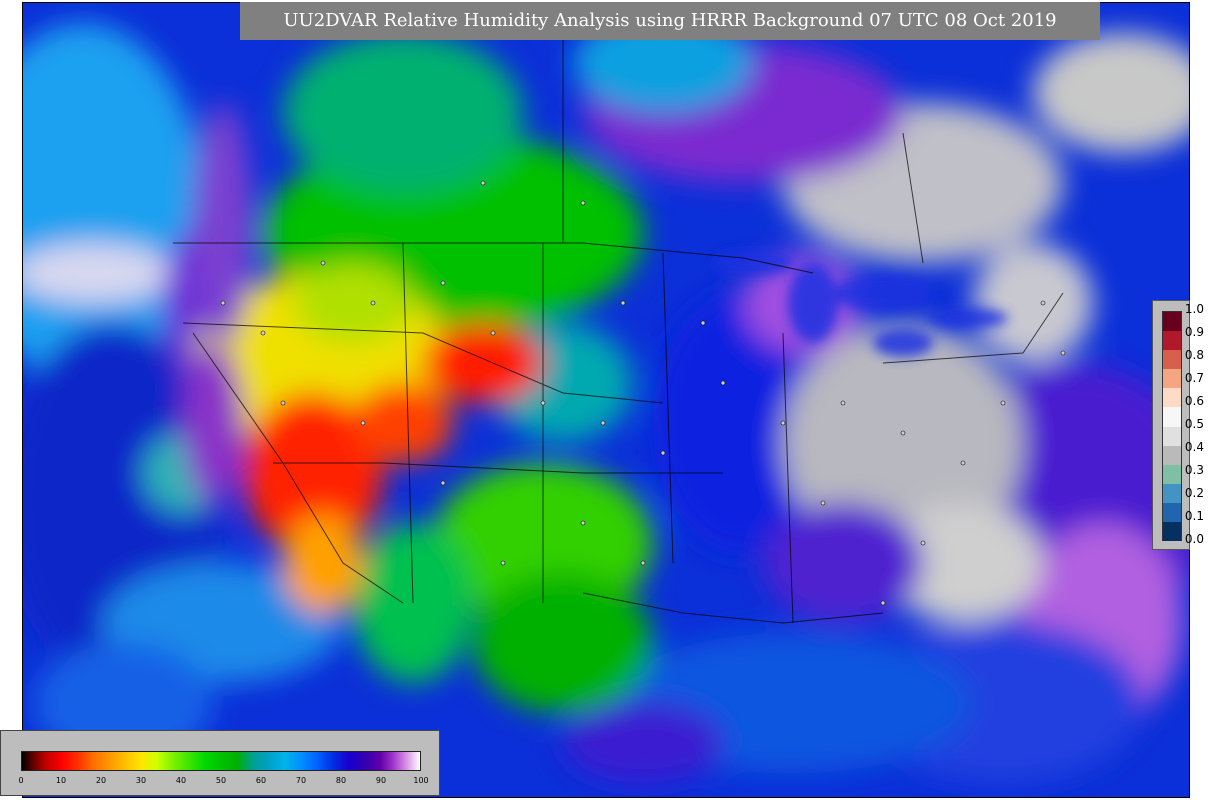  What do you see at coordinates (181, 780) in the screenshot?
I see `colorbar-tick: 40` at bounding box center [181, 780].